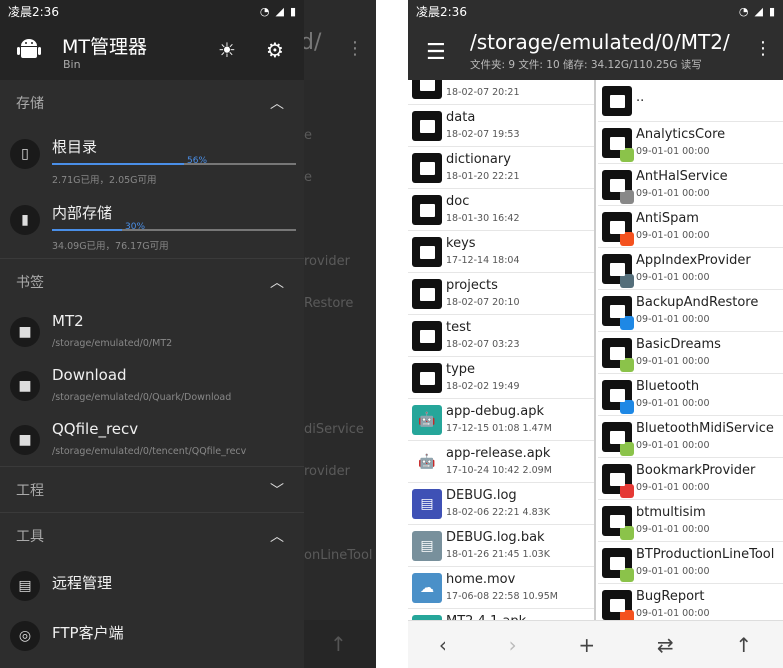 The width and height of the screenshot is (783, 668). I want to click on file-meta: 17-10-24 10:42 2.09M, so click(499, 470).